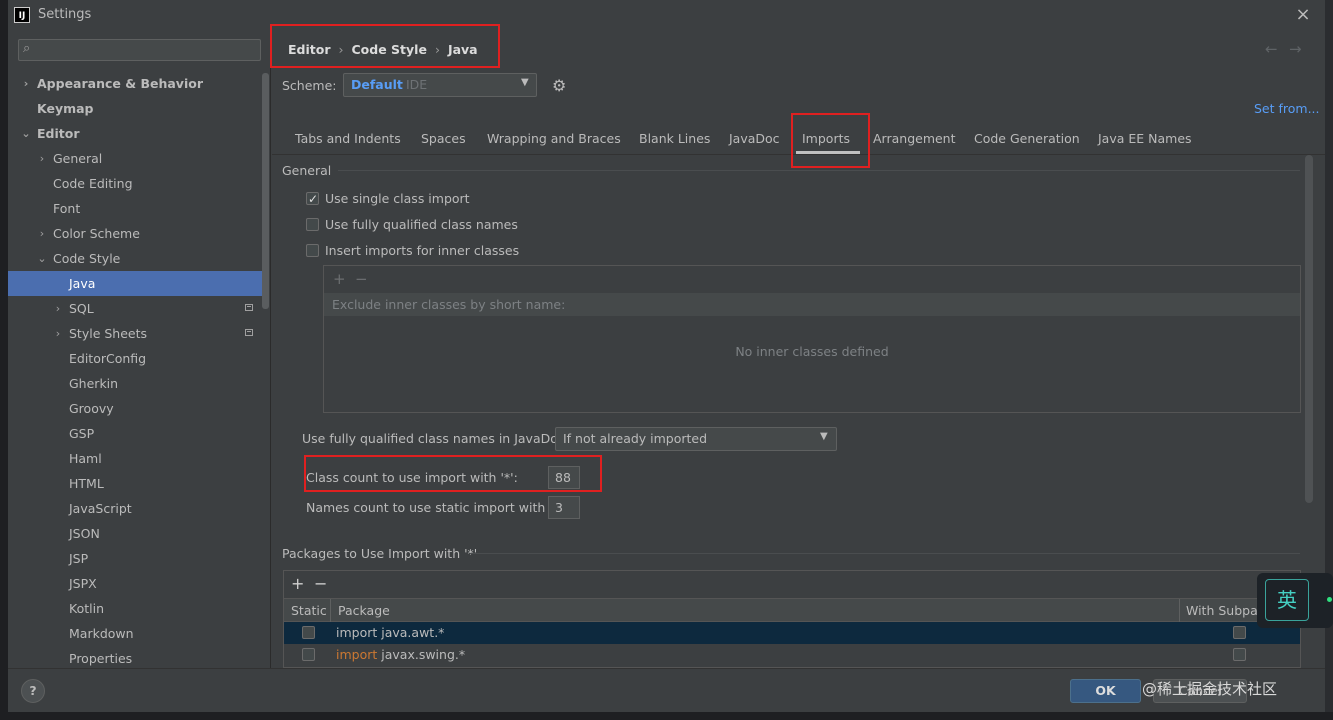  Describe the element at coordinates (135, 433) in the screenshot. I see `sidebar-item-gsp: GSP` at that location.